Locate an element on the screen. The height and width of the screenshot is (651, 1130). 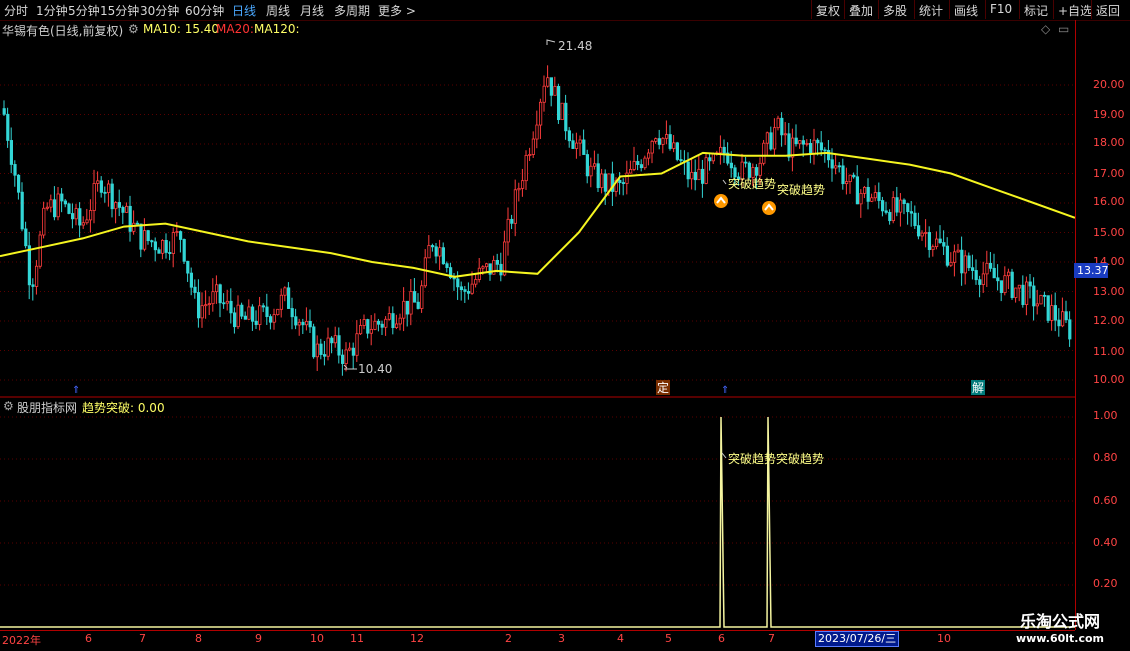
f10-button: F10 is located at coordinates (1000, 9).